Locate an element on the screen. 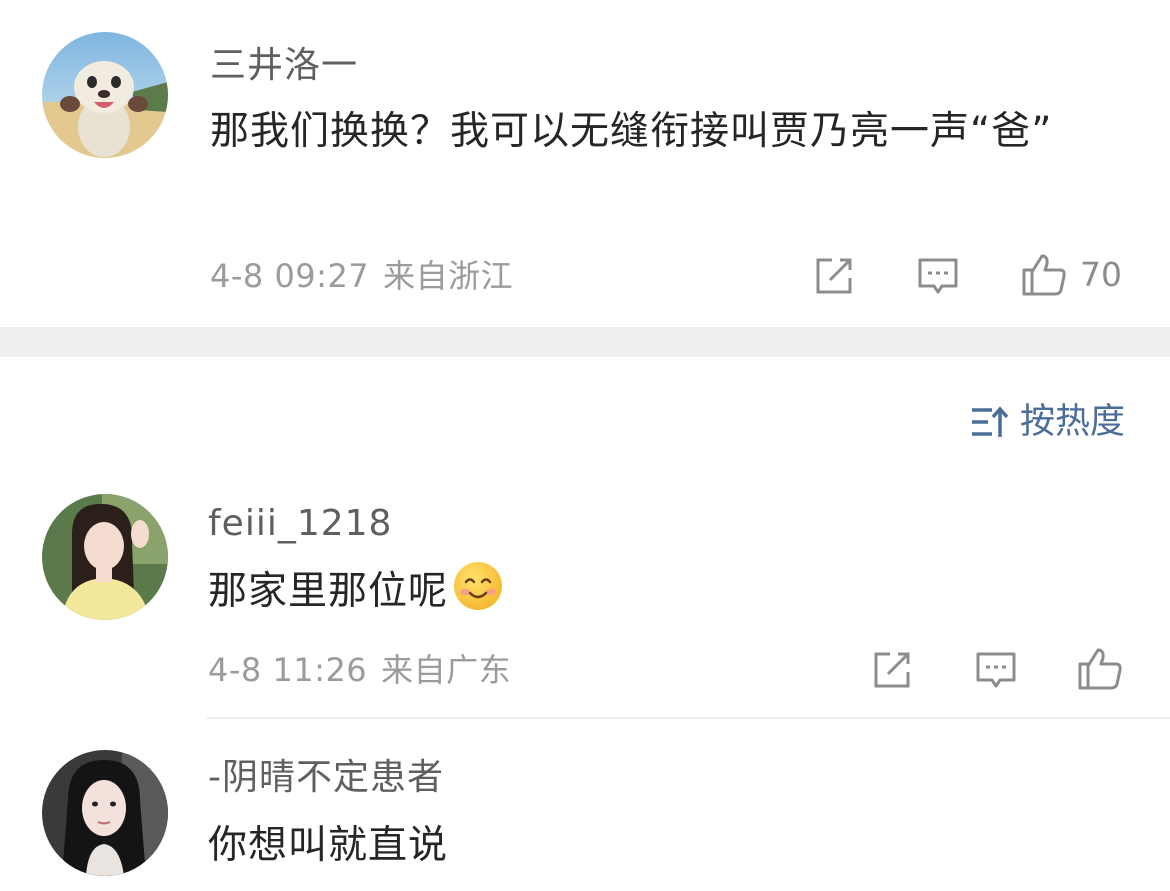 This screenshot has width=1170, height=891. comment-meta: 4-8 09:27 来自浙江 is located at coordinates (361, 276).